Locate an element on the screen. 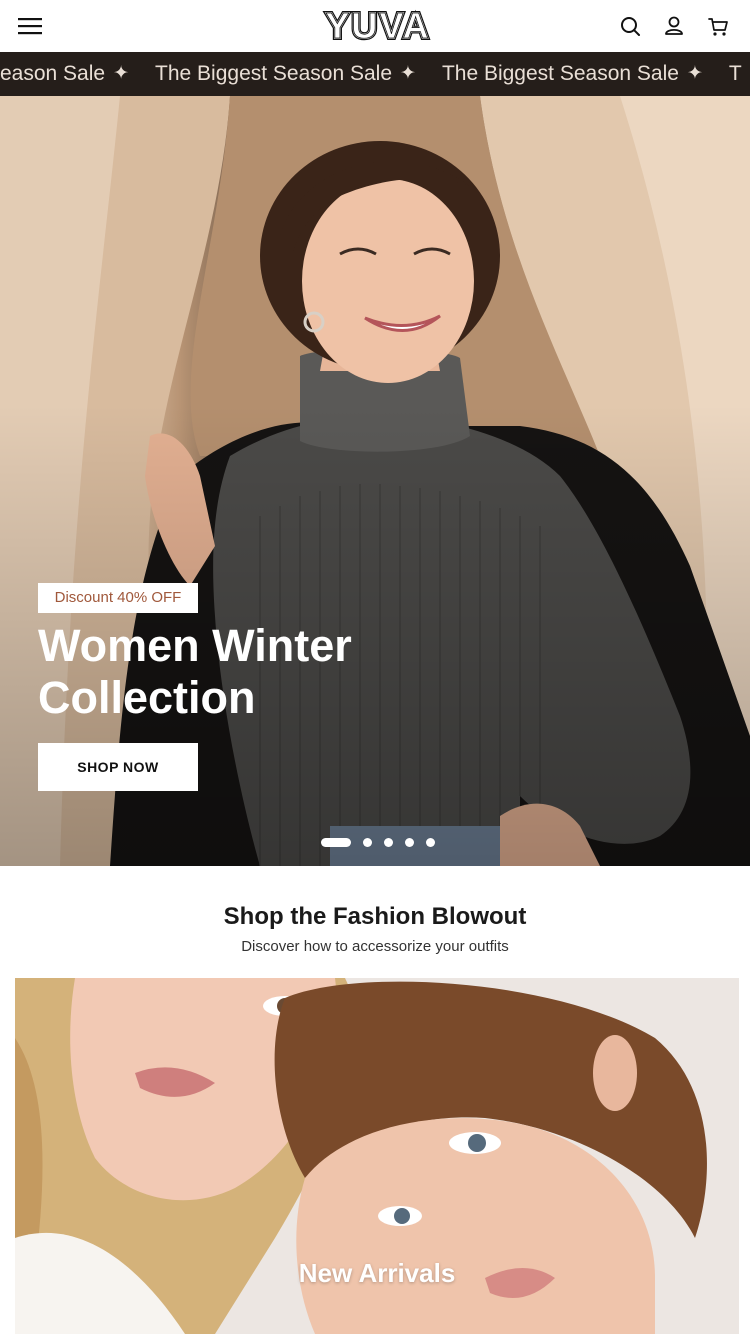 The height and width of the screenshot is (1334, 750). hero-title: Women Winter Collection is located at coordinates (248, 672).